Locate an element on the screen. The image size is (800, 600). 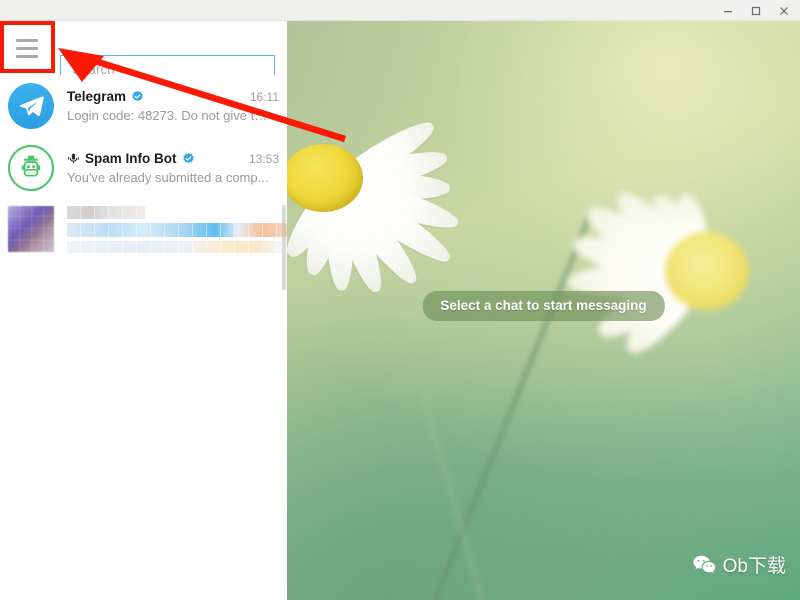
censored-name-block is located at coordinates (106, 212).